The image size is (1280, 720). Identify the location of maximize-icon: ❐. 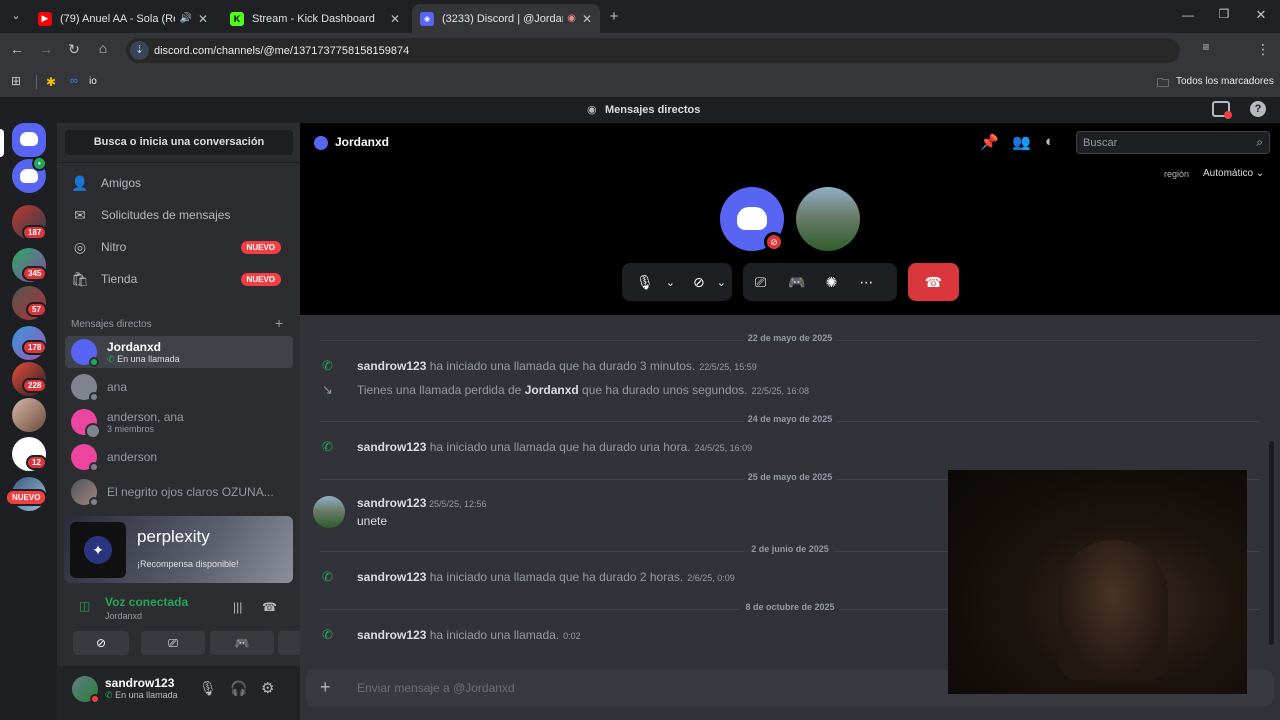
(1224, 14).